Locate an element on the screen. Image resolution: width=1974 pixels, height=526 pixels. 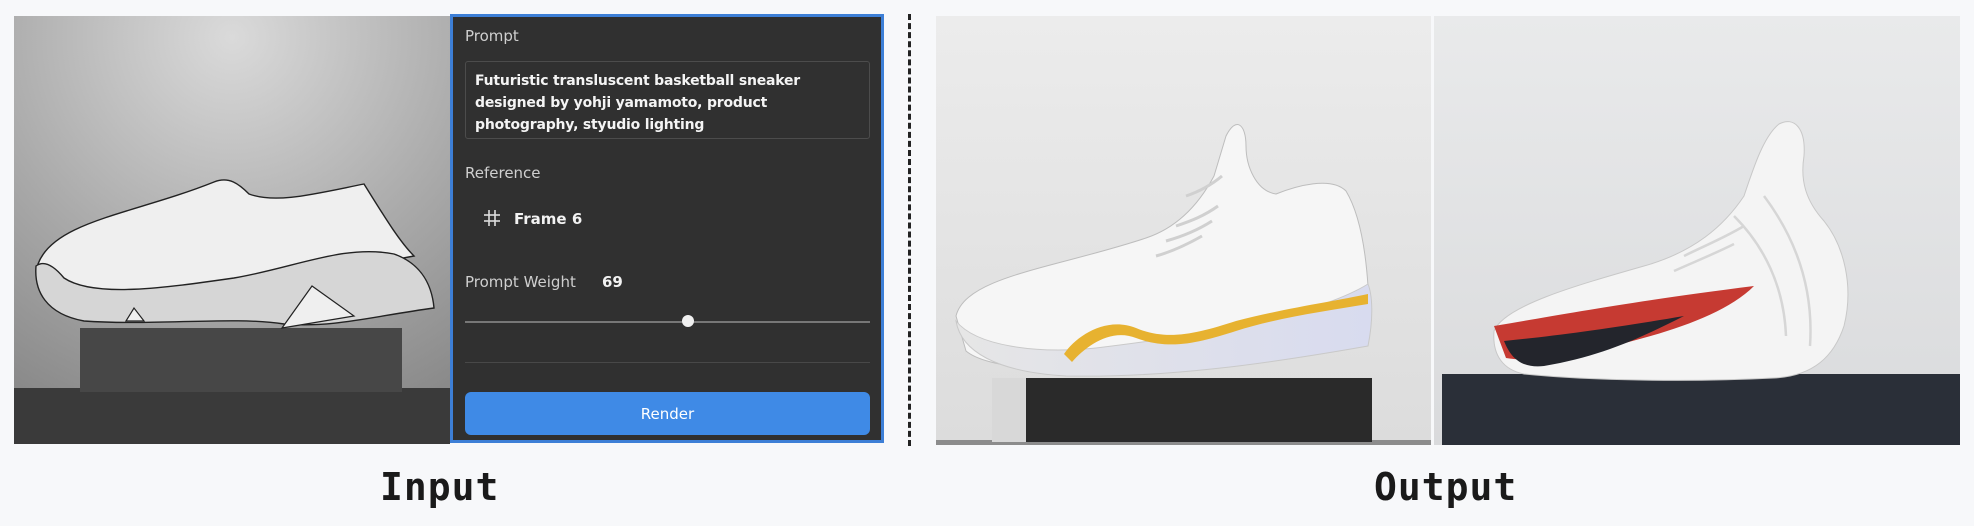
reference-label: Reference is located at coordinates (503, 173).